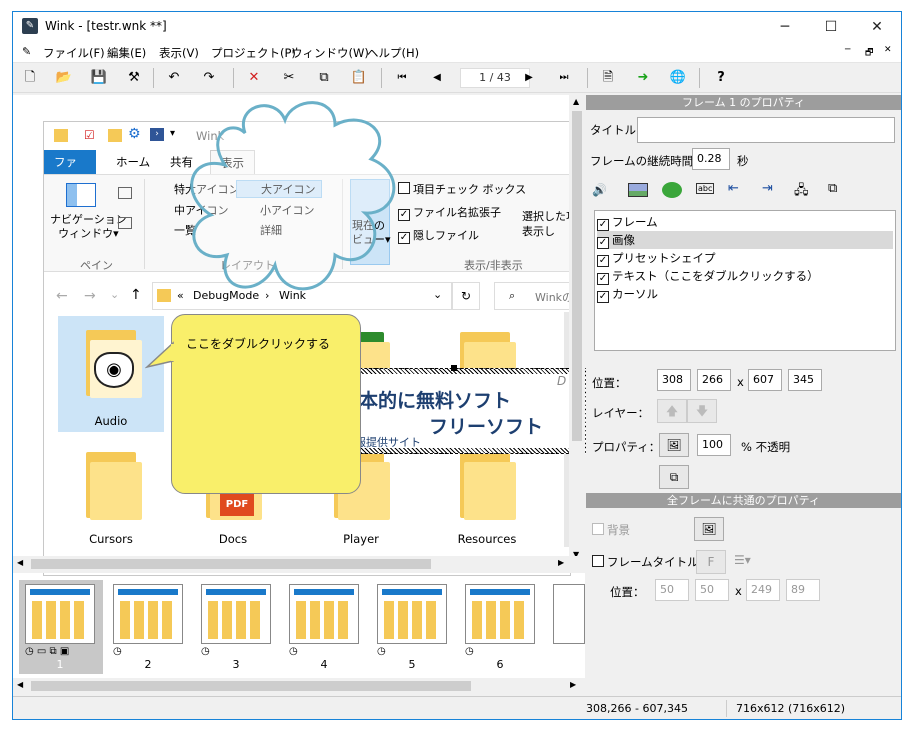  I want to click on pos-y-input: 266, so click(714, 380).